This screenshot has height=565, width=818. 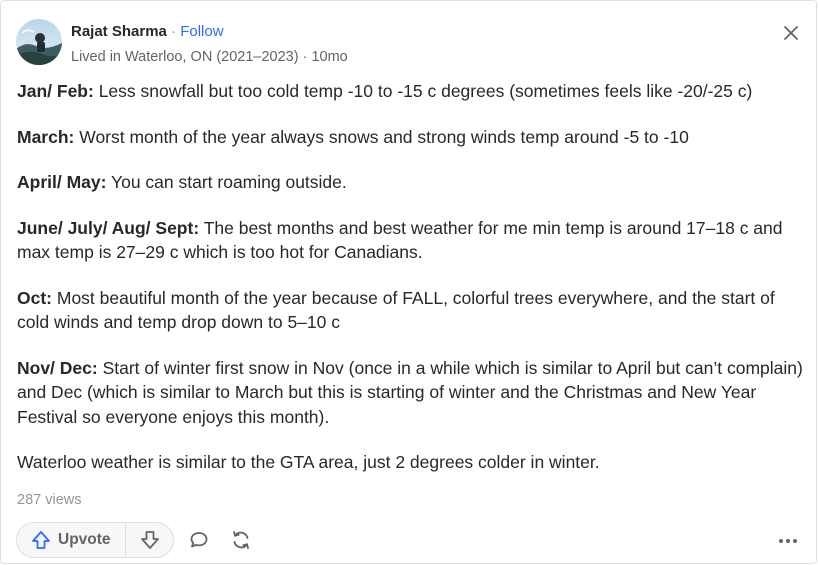 What do you see at coordinates (57, 367) in the screenshot?
I see `paragraph-heading: Nov/ Dec:` at bounding box center [57, 367].